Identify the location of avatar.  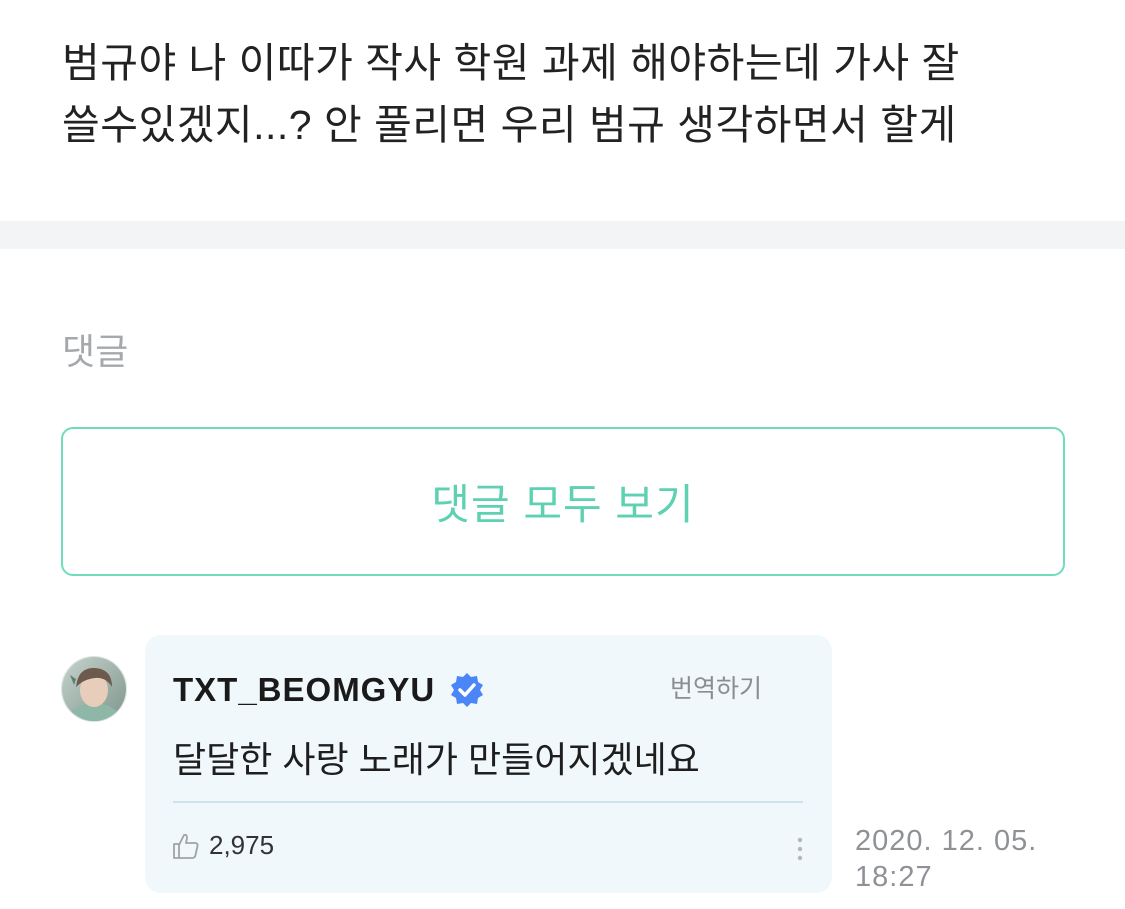
(94, 689).